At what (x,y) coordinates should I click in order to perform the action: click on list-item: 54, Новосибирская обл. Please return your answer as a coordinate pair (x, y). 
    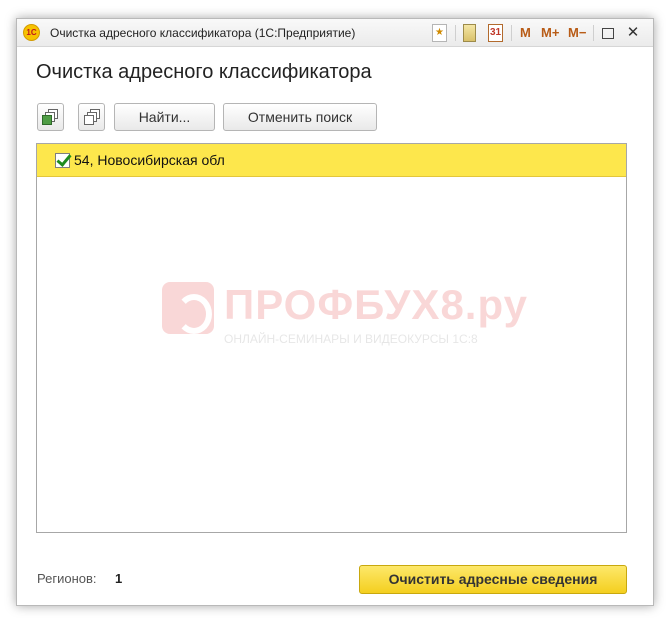
    Looking at the image, I should click on (331, 160).